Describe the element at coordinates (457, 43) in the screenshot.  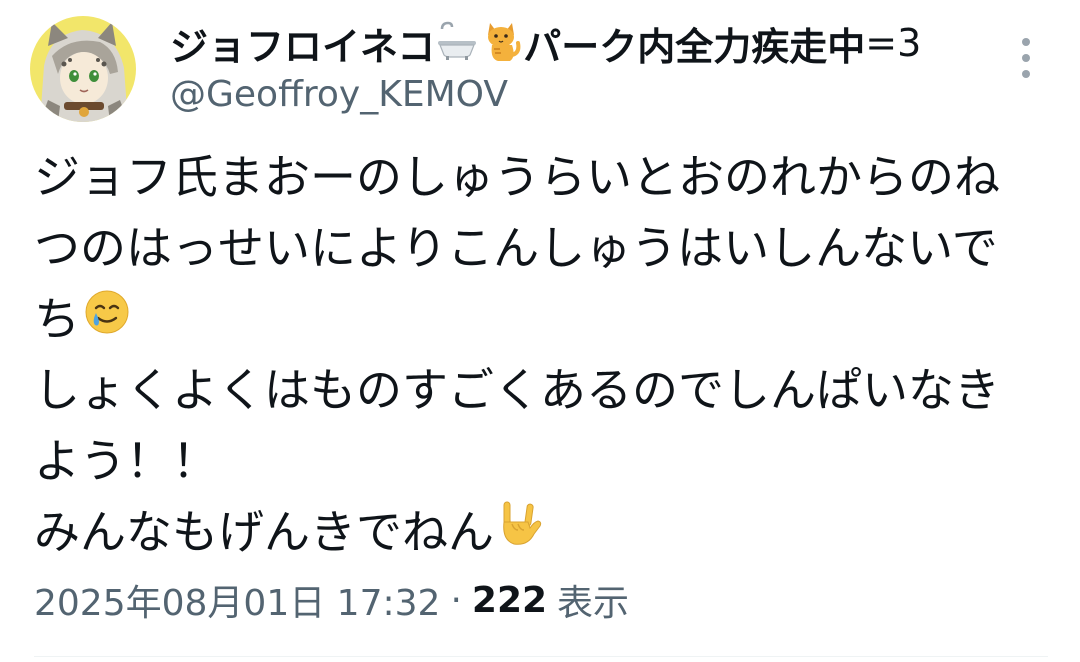
I see `bathtub-icon` at that location.